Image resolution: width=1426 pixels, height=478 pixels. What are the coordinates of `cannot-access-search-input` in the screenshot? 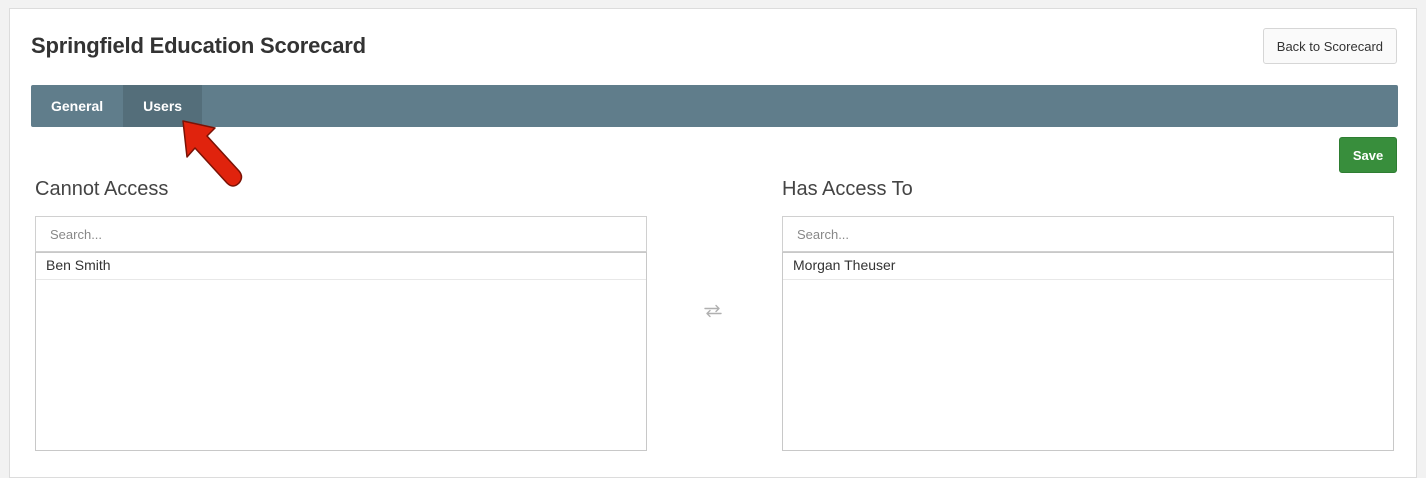 It's located at (341, 234).